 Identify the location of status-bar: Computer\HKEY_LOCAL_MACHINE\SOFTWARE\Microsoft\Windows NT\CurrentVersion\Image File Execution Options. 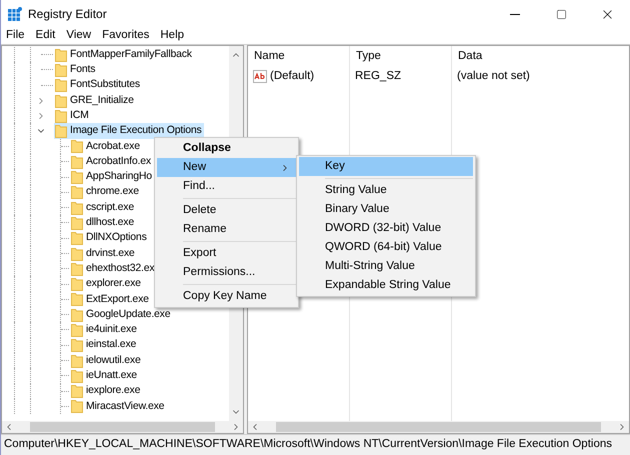
(315, 444).